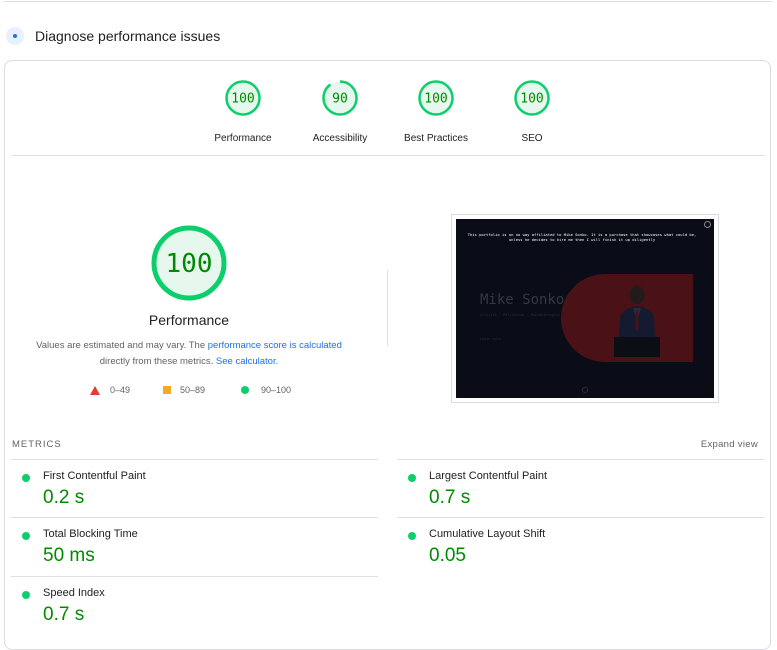 This screenshot has height=650, width=777. Describe the element at coordinates (120, 390) in the screenshot. I see `legend-range: 0–49` at that location.